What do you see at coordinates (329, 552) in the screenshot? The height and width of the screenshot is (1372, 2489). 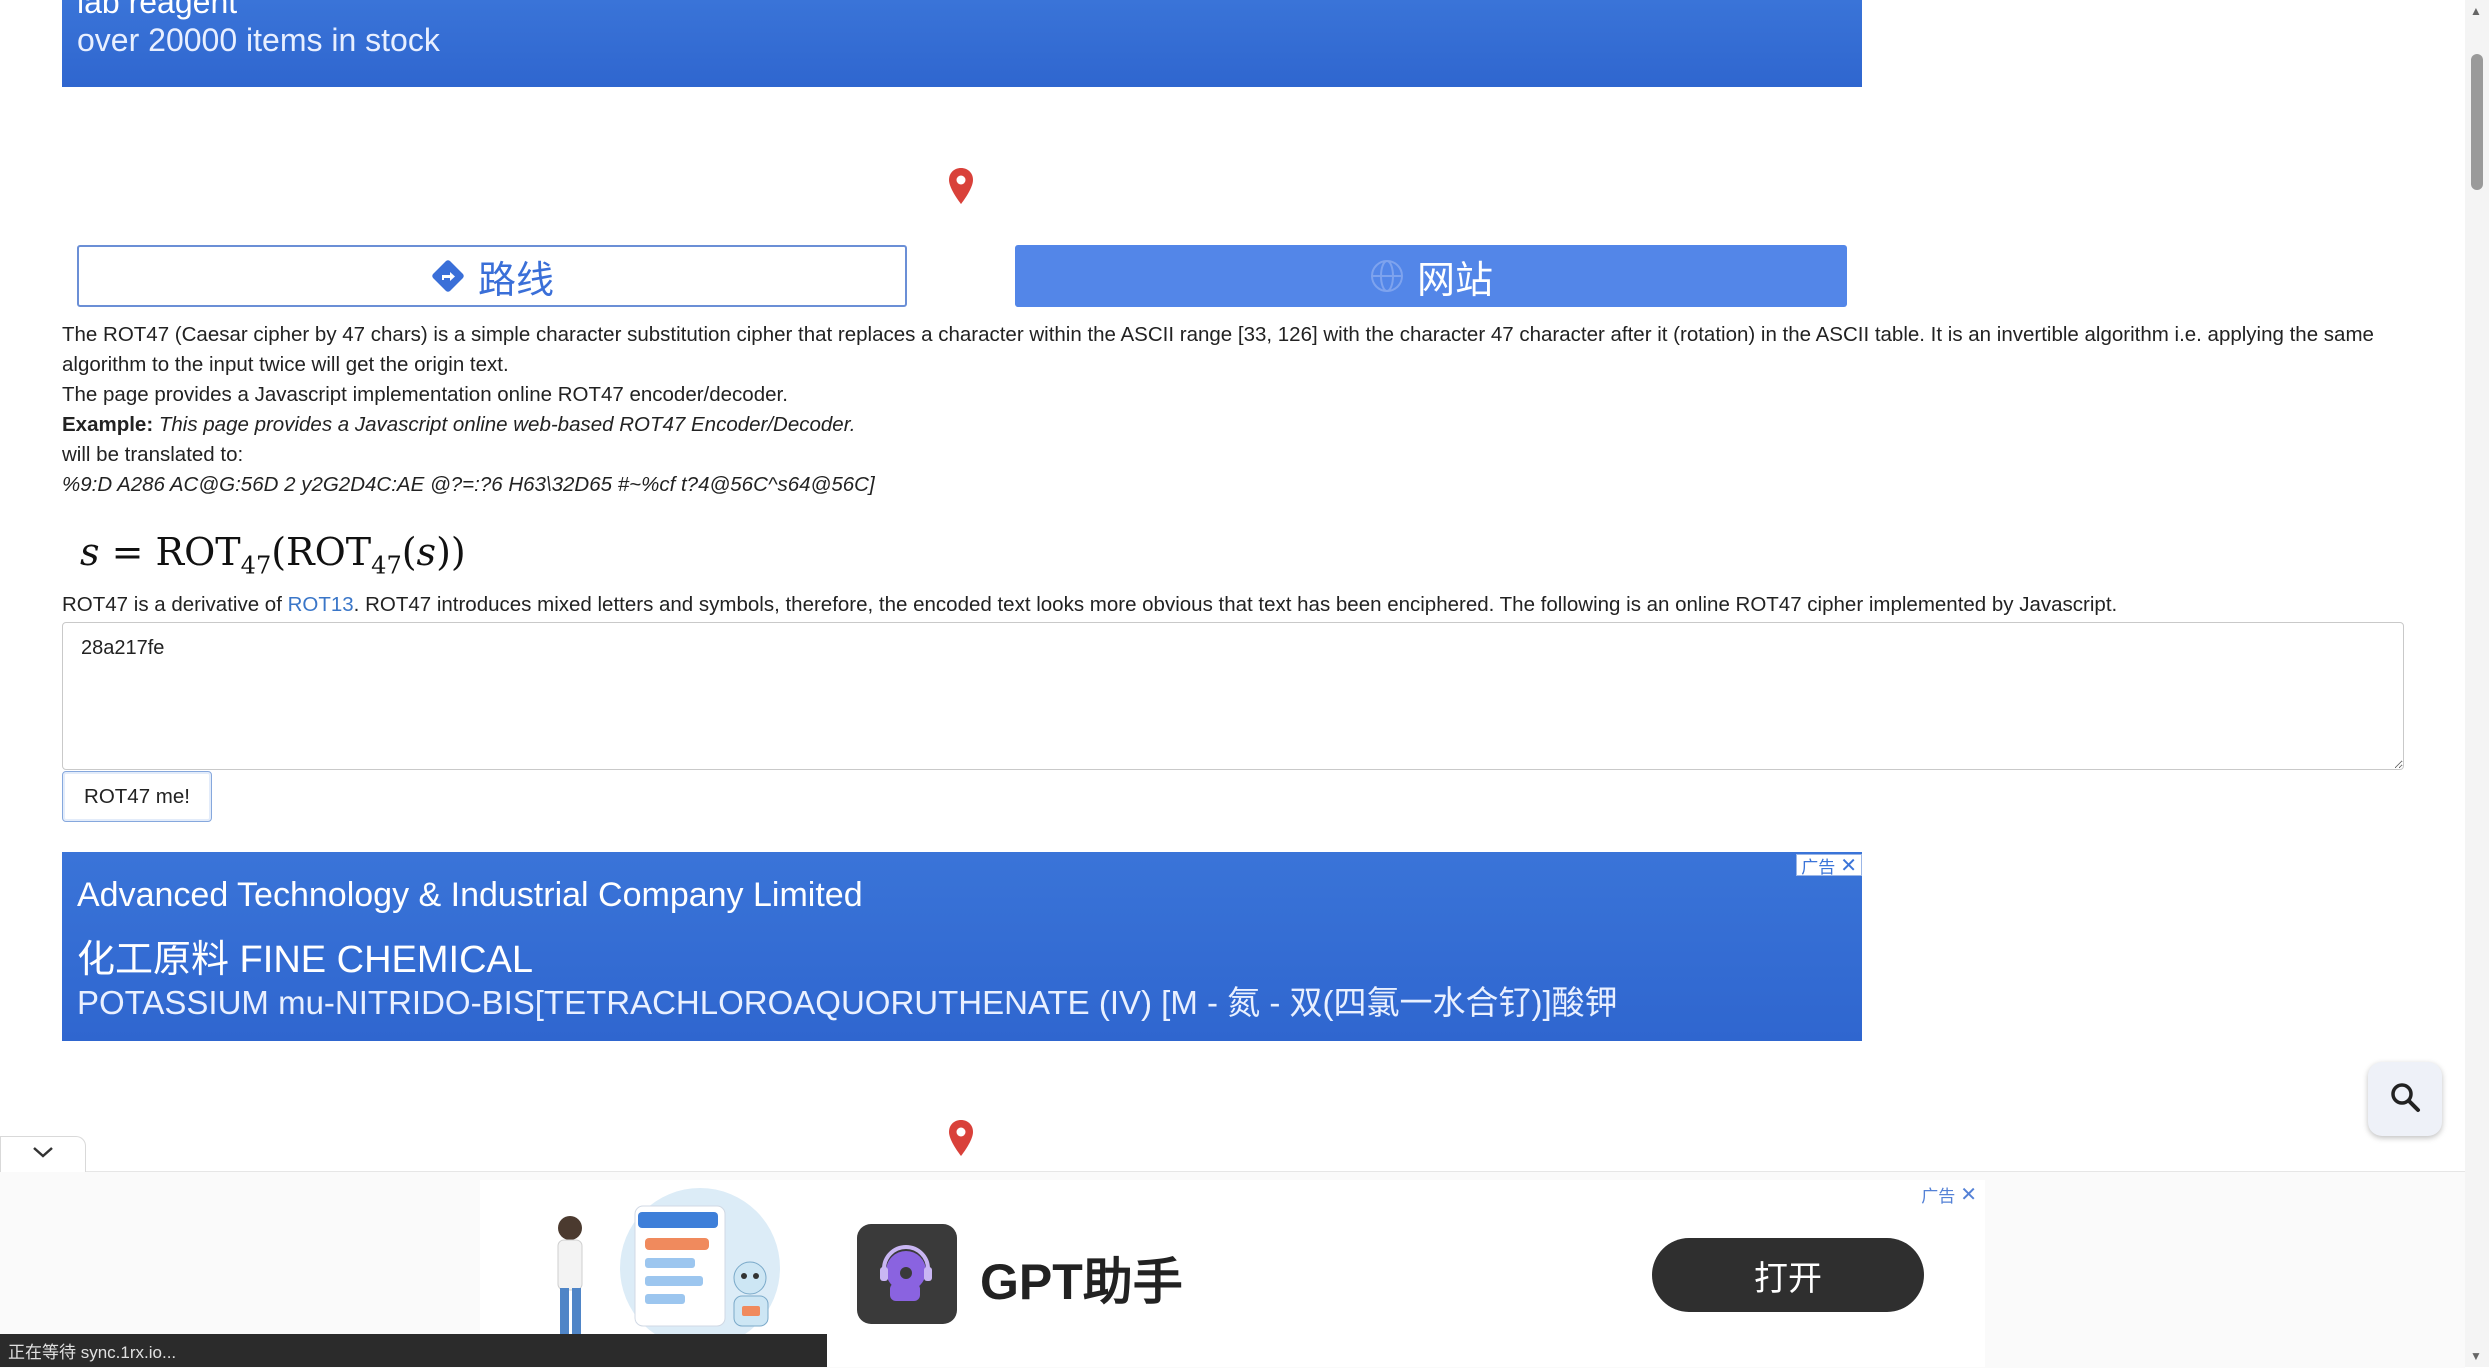 I see `formula-rot-inner: ROT` at bounding box center [329, 552].